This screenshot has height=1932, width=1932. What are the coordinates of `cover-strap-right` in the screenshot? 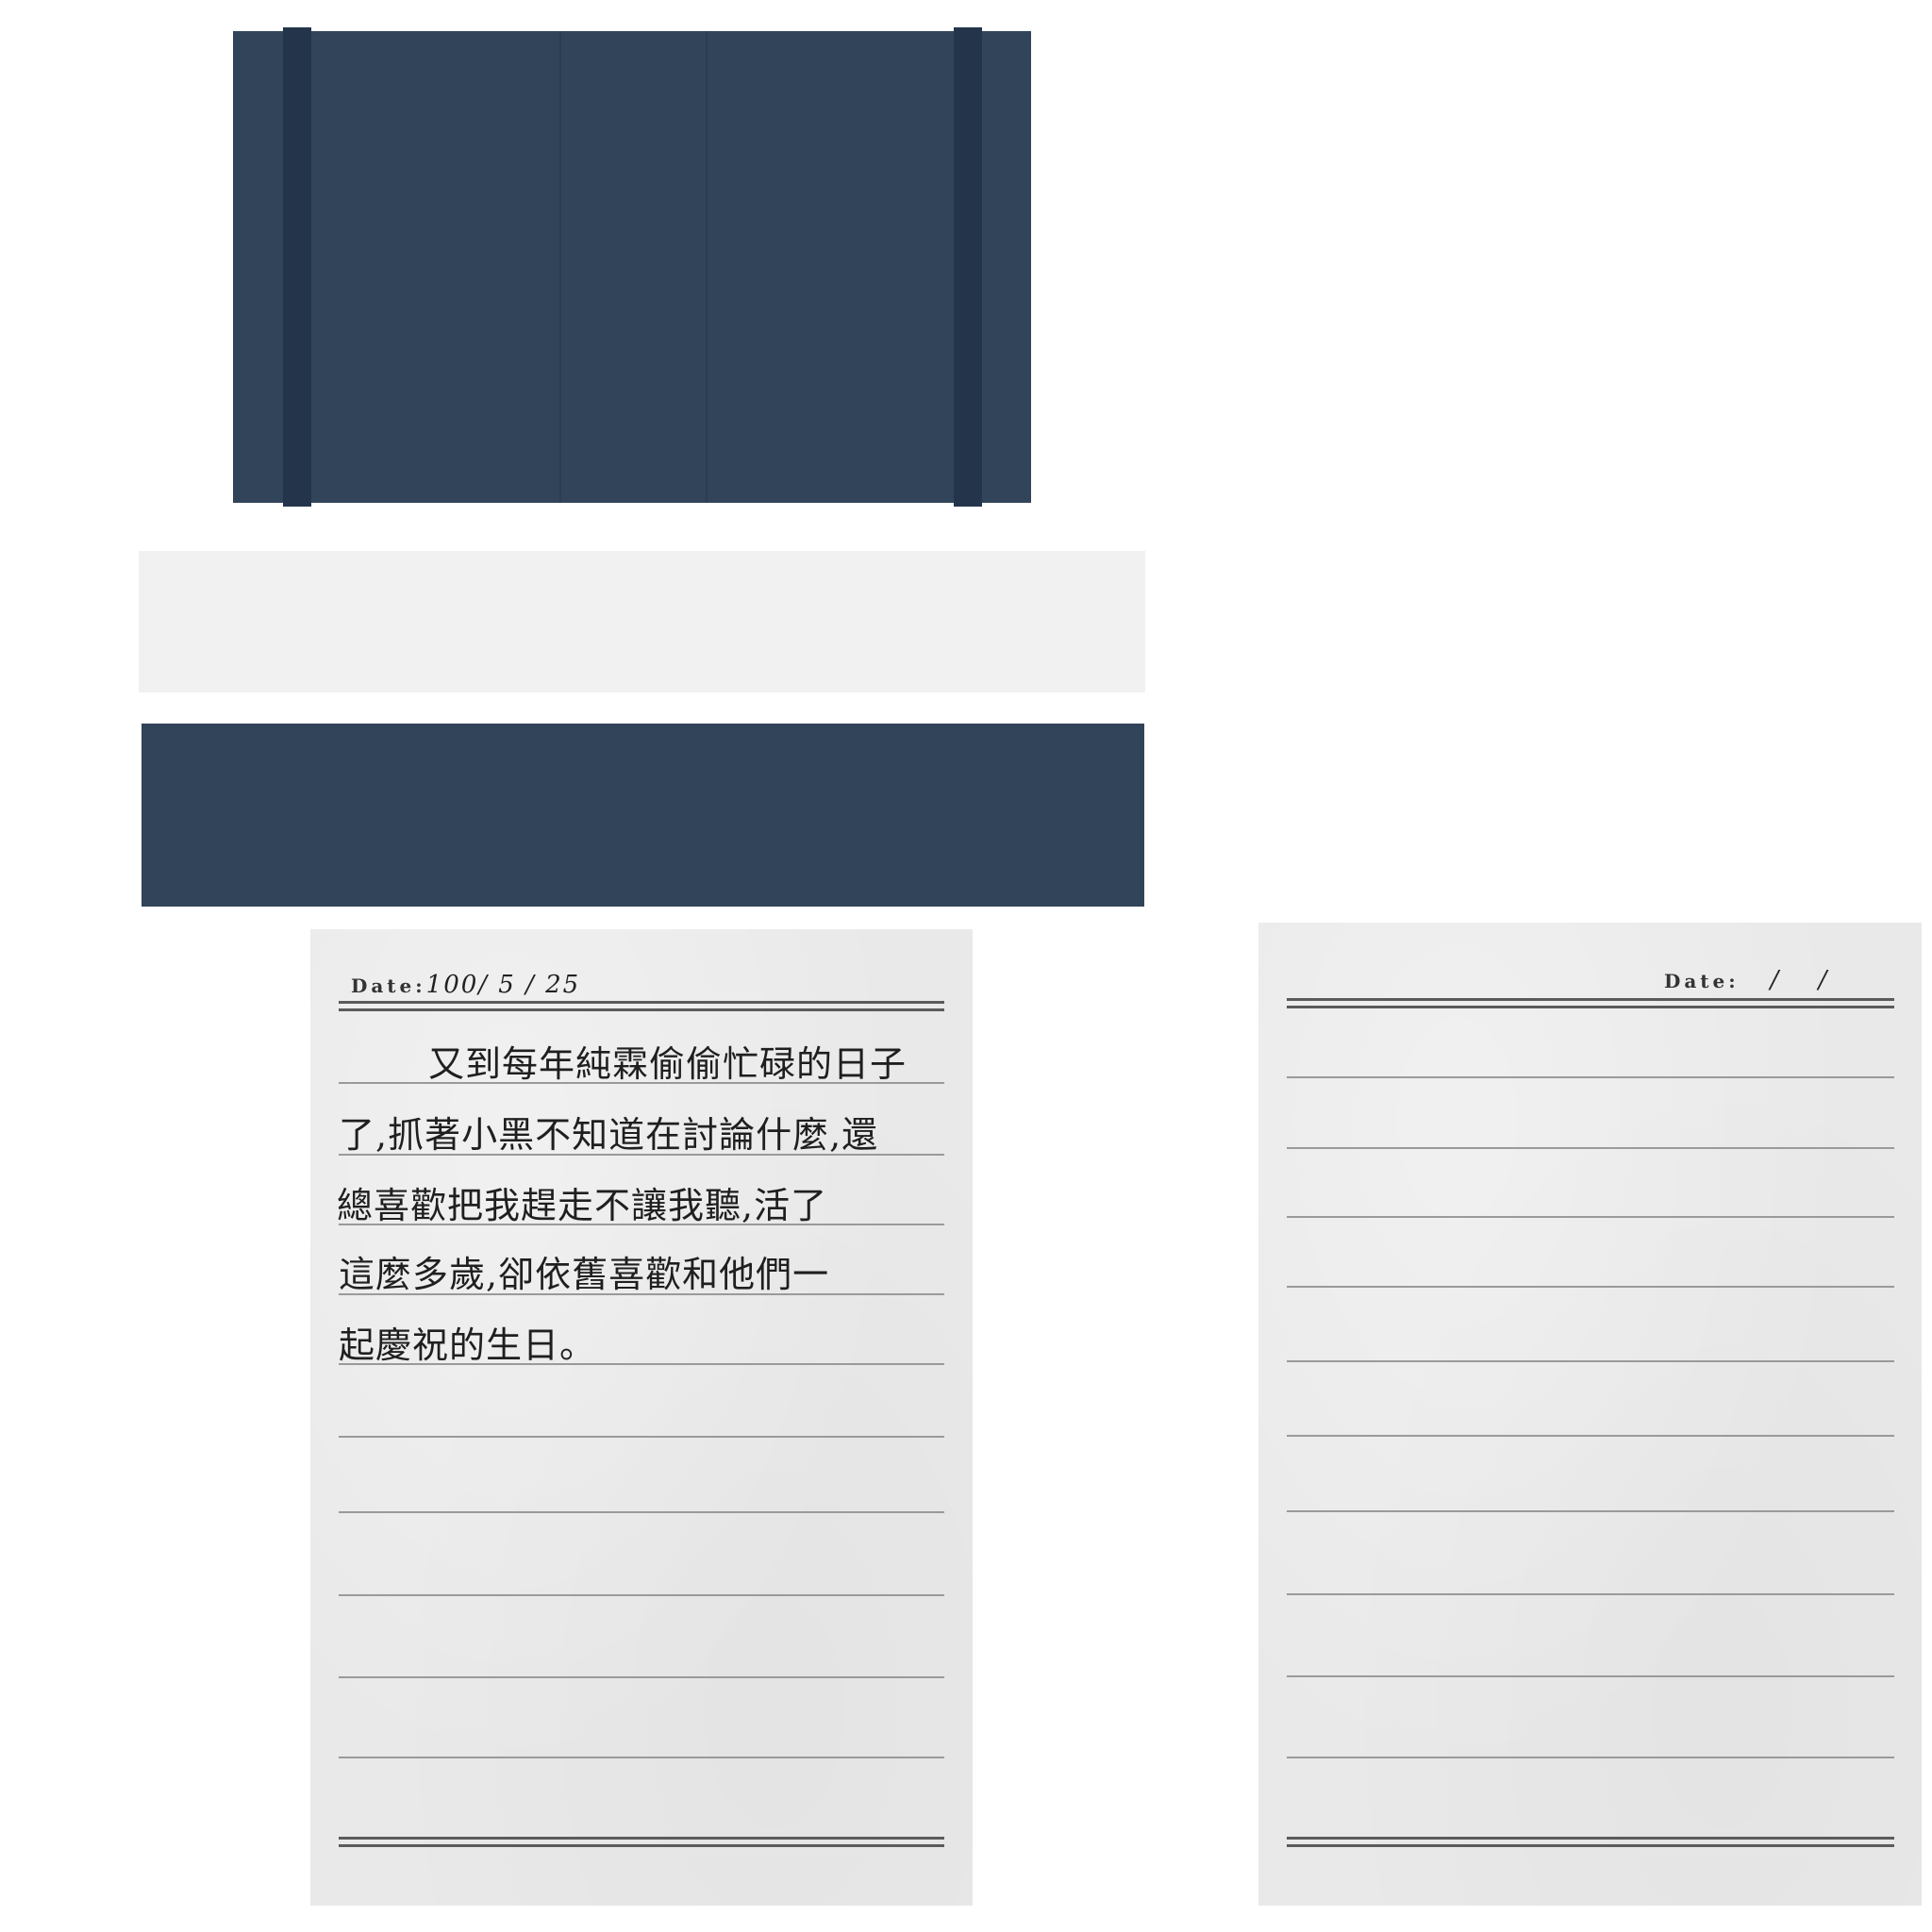 It's located at (968, 267).